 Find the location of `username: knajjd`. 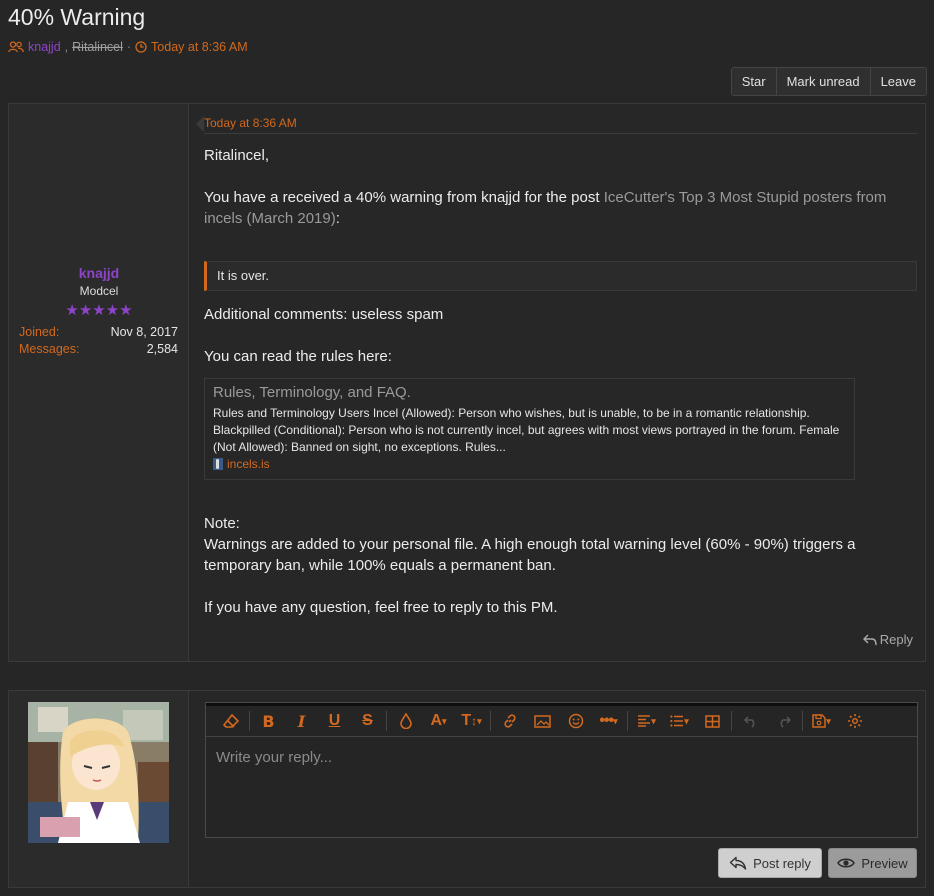

username: knajjd is located at coordinates (99, 273).